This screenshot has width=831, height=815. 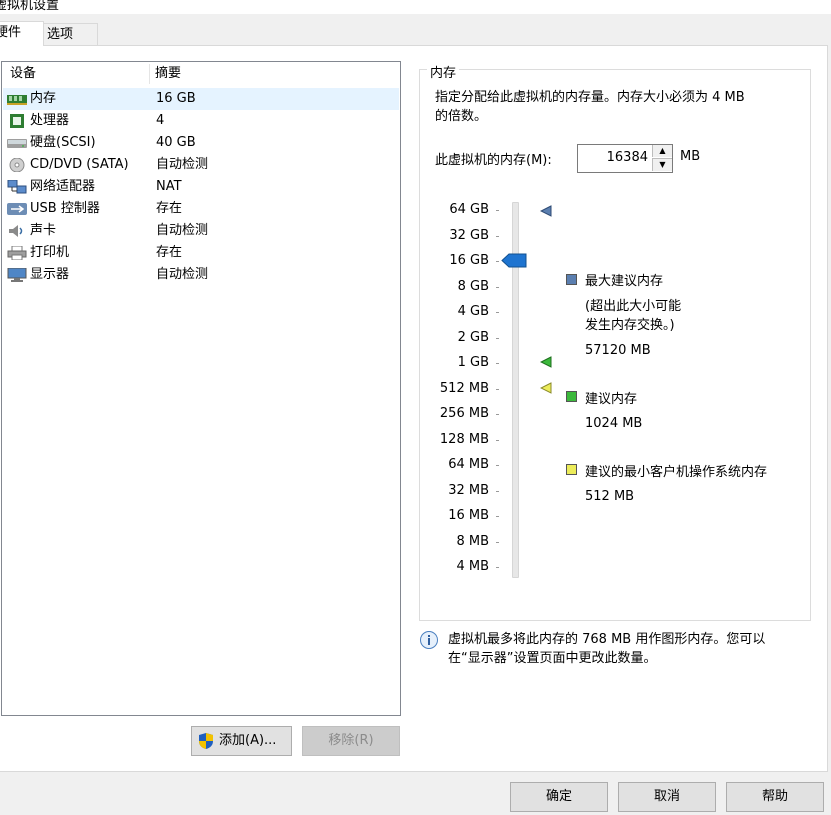 I want to click on column-separator, so click(x=149, y=74).